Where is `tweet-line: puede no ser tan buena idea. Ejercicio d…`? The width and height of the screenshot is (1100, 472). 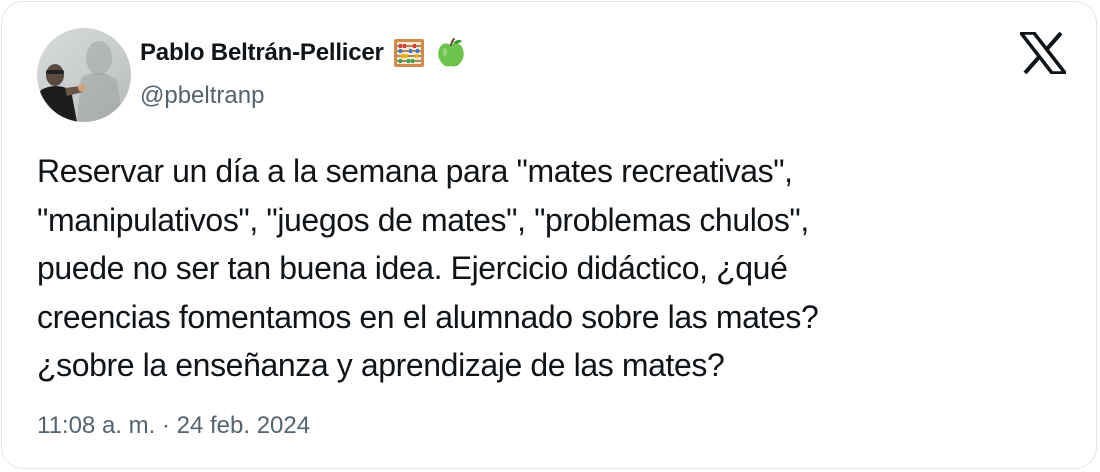
tweet-line: puede no ser tan buena idea. Ejercicio d… is located at coordinates (412, 268).